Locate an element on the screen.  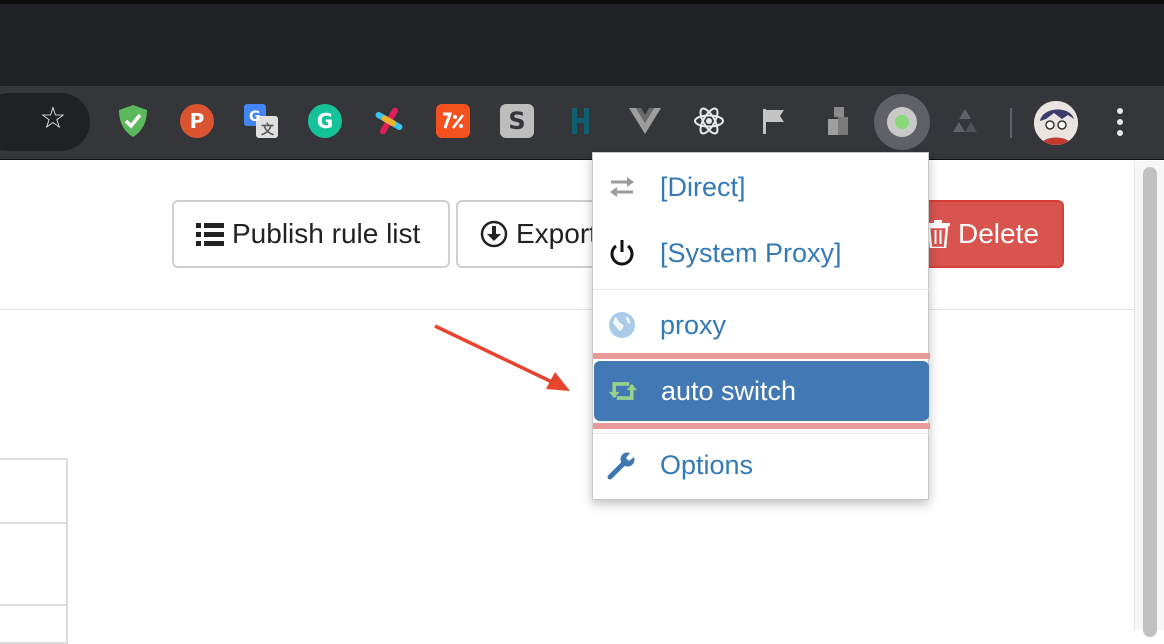
dashlane-icon is located at coordinates (581, 121).